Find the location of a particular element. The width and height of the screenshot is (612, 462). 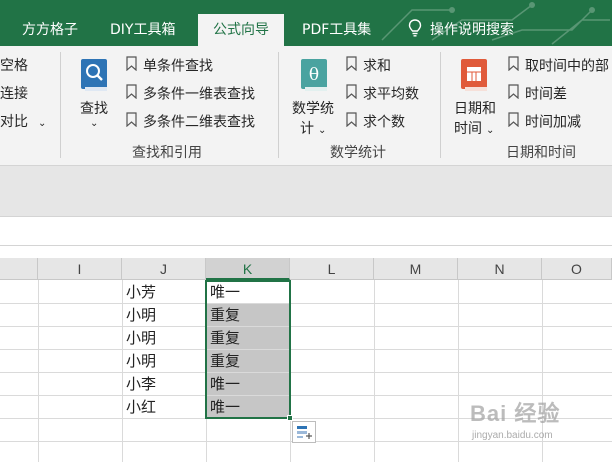

quick-analysis-icon is located at coordinates (304, 432).